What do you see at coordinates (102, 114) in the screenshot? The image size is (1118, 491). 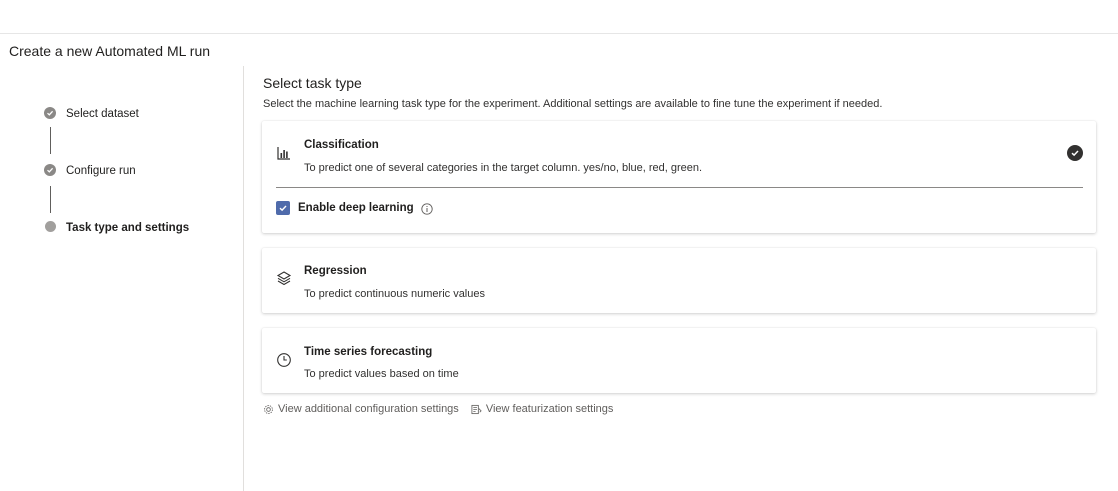 I see `step-label: Select dataset` at bounding box center [102, 114].